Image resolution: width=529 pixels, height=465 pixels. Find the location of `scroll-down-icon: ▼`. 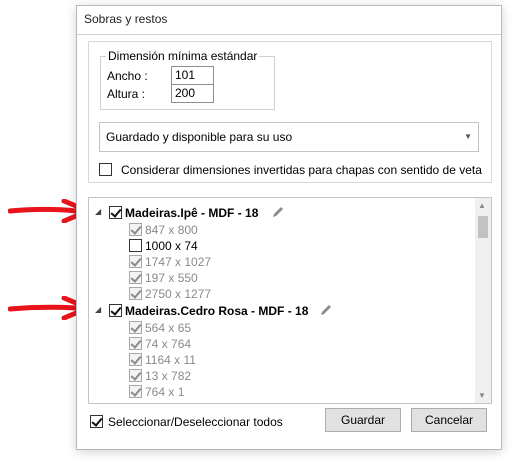

scroll-down-icon: ▼ is located at coordinates (482, 395).